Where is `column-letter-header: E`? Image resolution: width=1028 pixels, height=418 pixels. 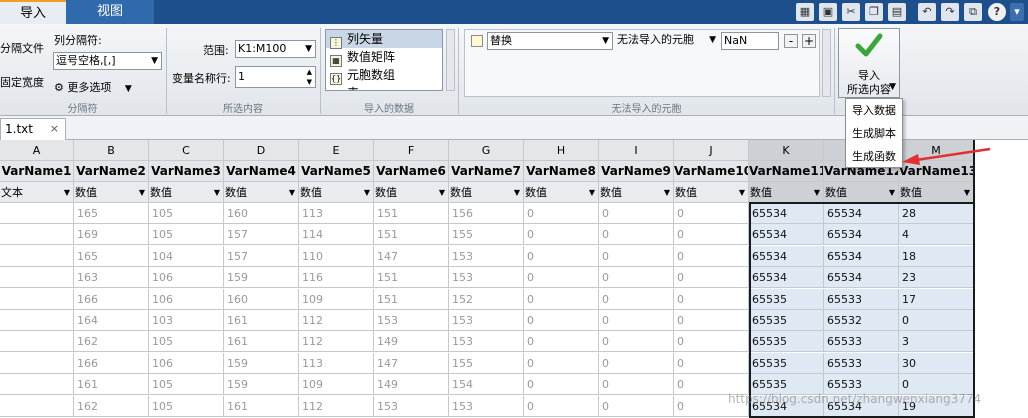
column-letter-header: E is located at coordinates (336, 150).